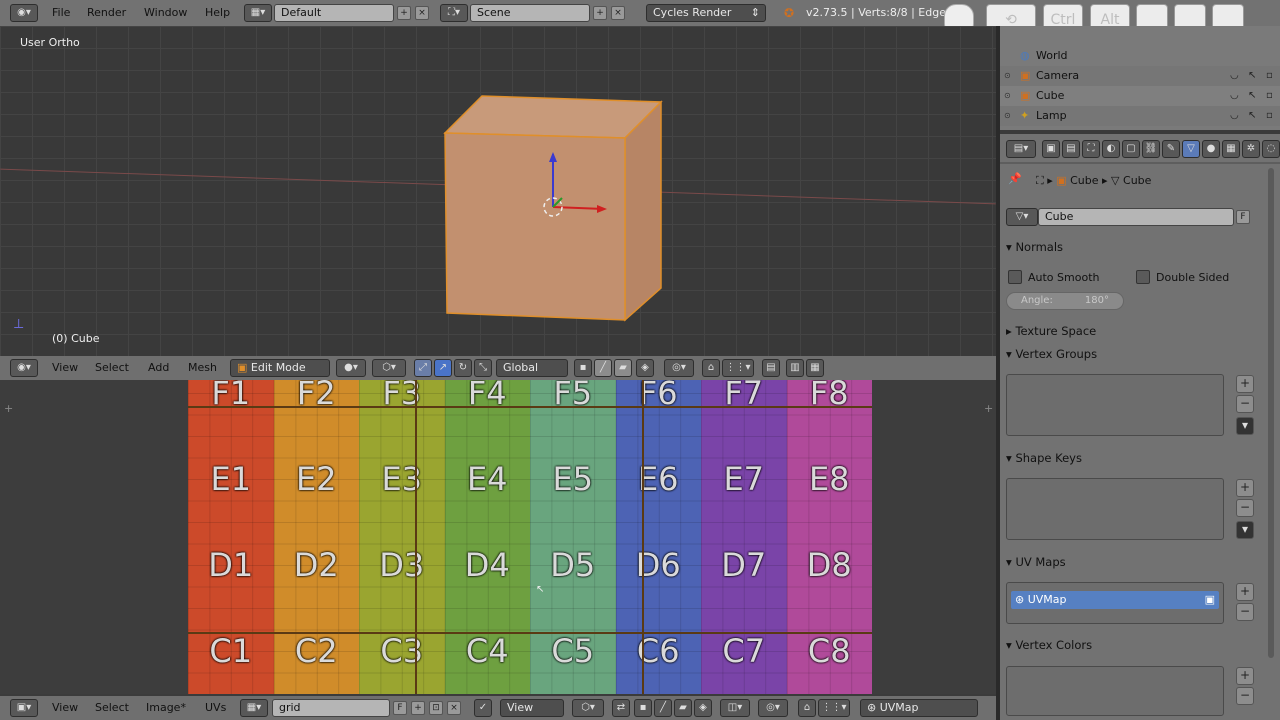 This screenshot has height=720, width=1280. Describe the element at coordinates (1245, 426) in the screenshot. I see `vertex-group-specials-button: ▾` at that location.